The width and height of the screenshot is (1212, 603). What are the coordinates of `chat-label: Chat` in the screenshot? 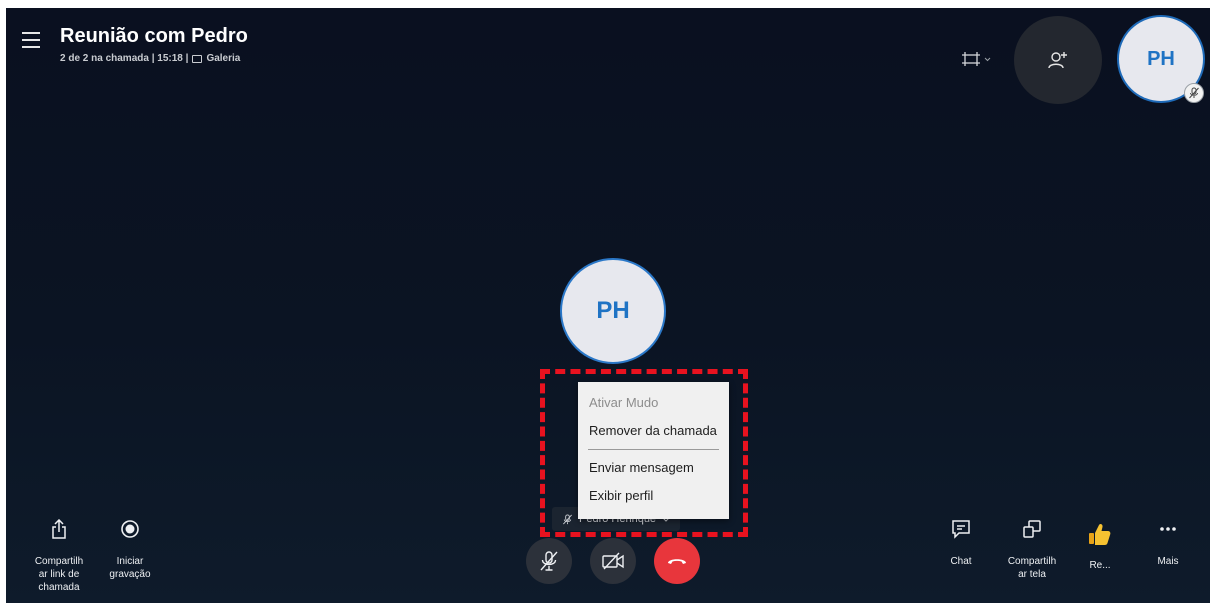 It's located at (961, 561).